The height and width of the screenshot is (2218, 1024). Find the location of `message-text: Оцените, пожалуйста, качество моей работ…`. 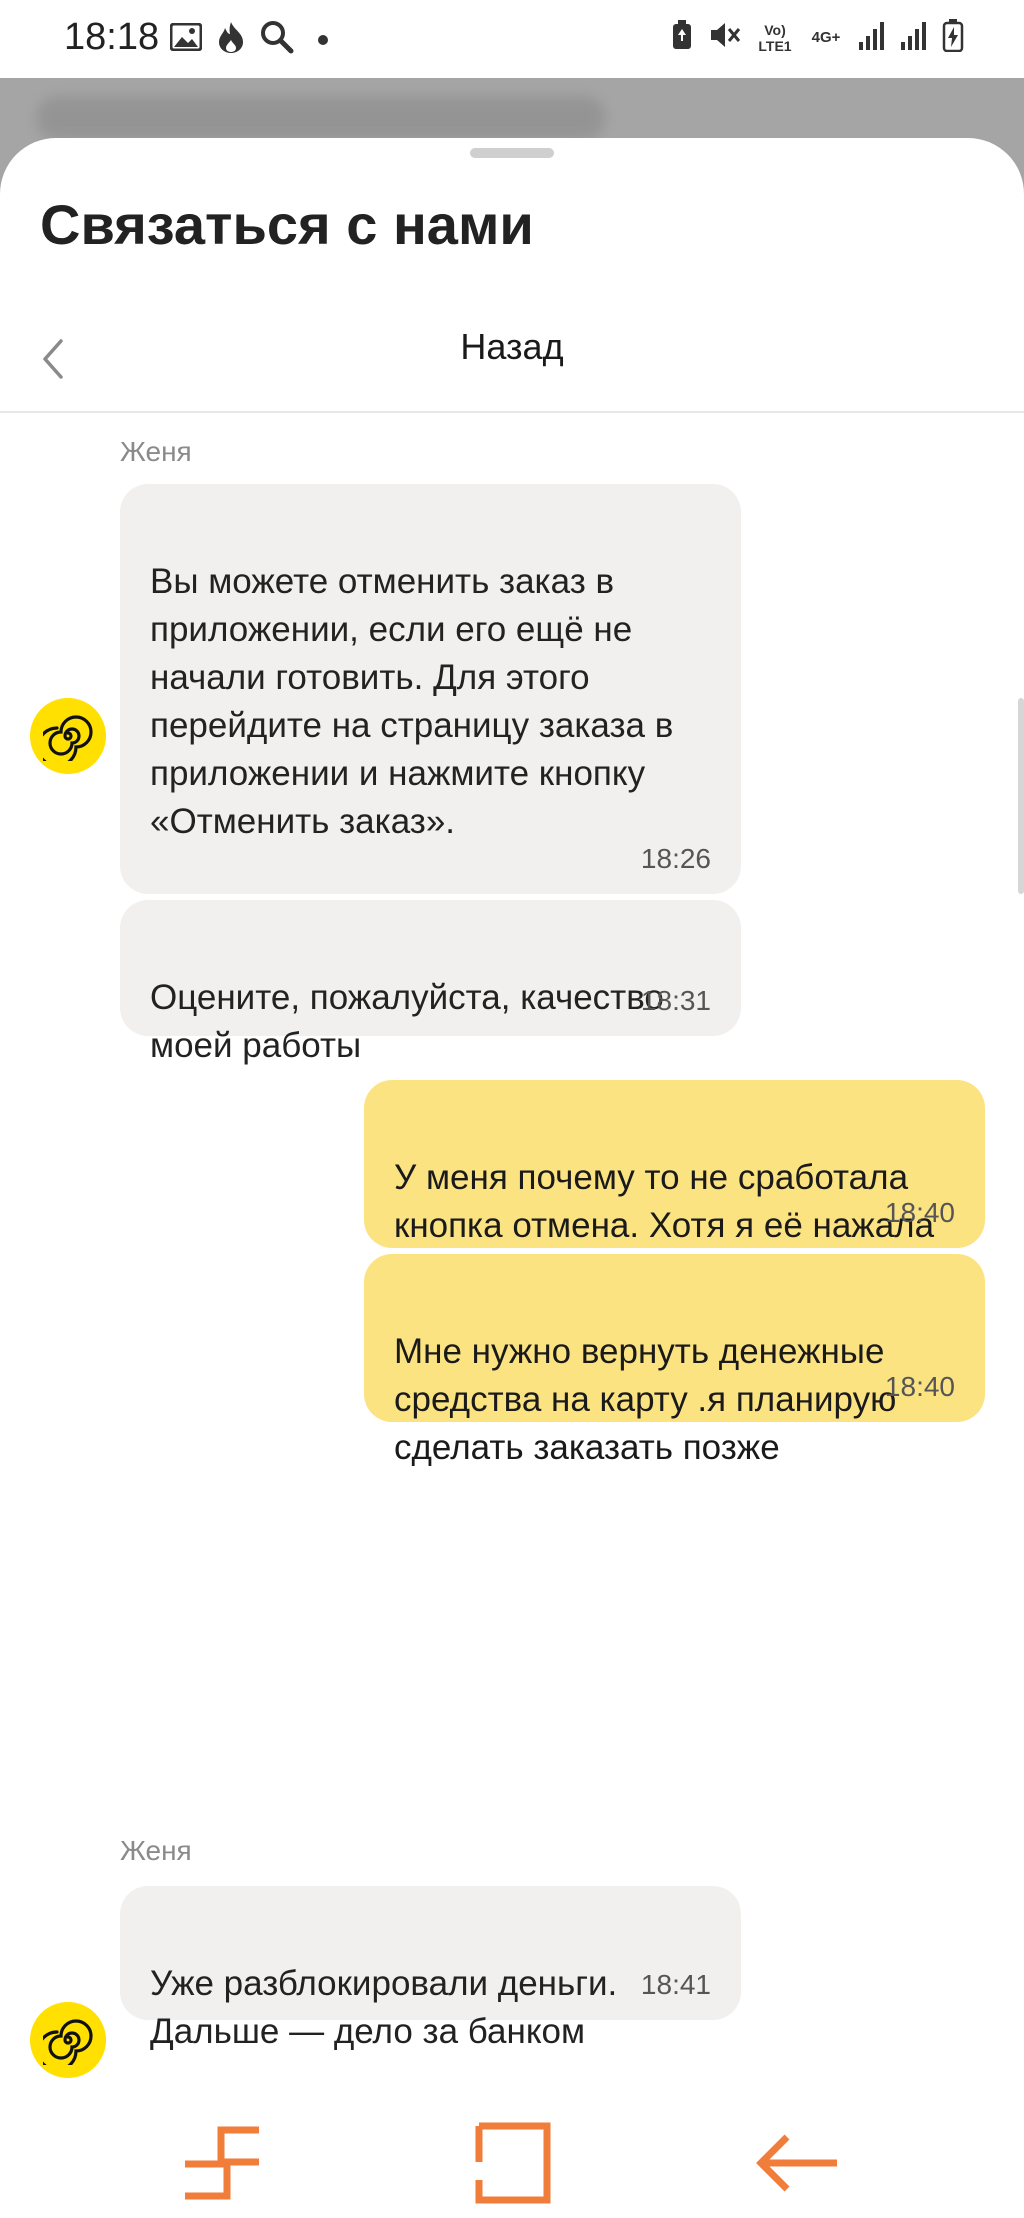

message-text: Оцените, пожалуйста, качество моей работ… is located at coordinates (407, 1021).